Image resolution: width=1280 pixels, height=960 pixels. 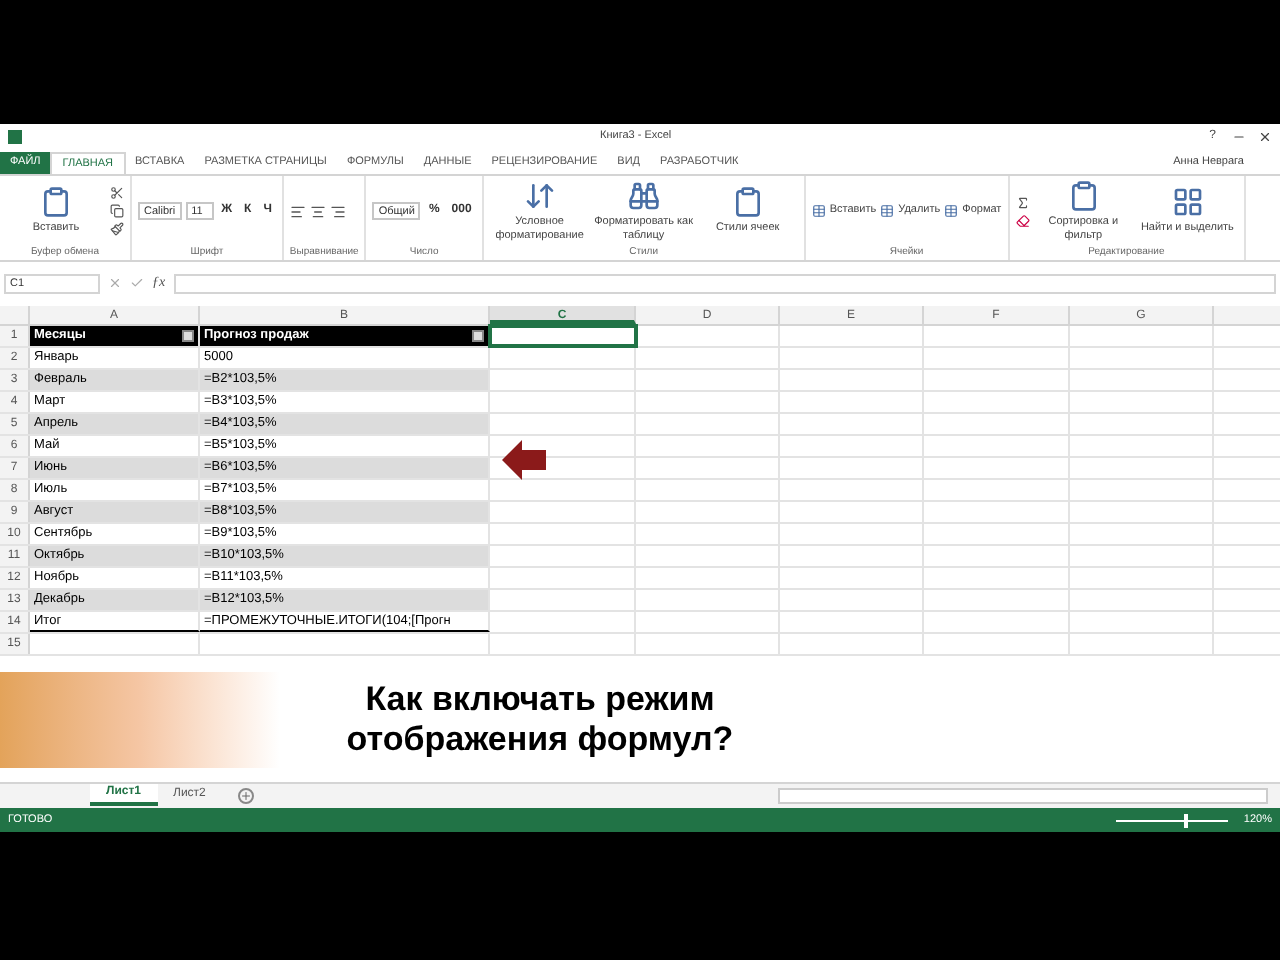 What do you see at coordinates (317, 211) in the screenshot?
I see `align-center-icon` at bounding box center [317, 211].